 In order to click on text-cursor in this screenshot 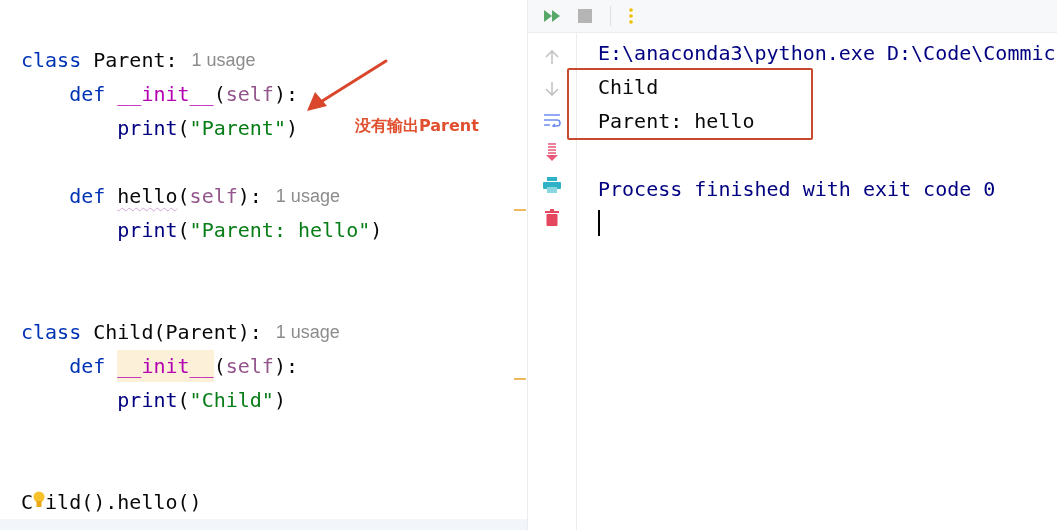, I will do `click(599, 223)`.